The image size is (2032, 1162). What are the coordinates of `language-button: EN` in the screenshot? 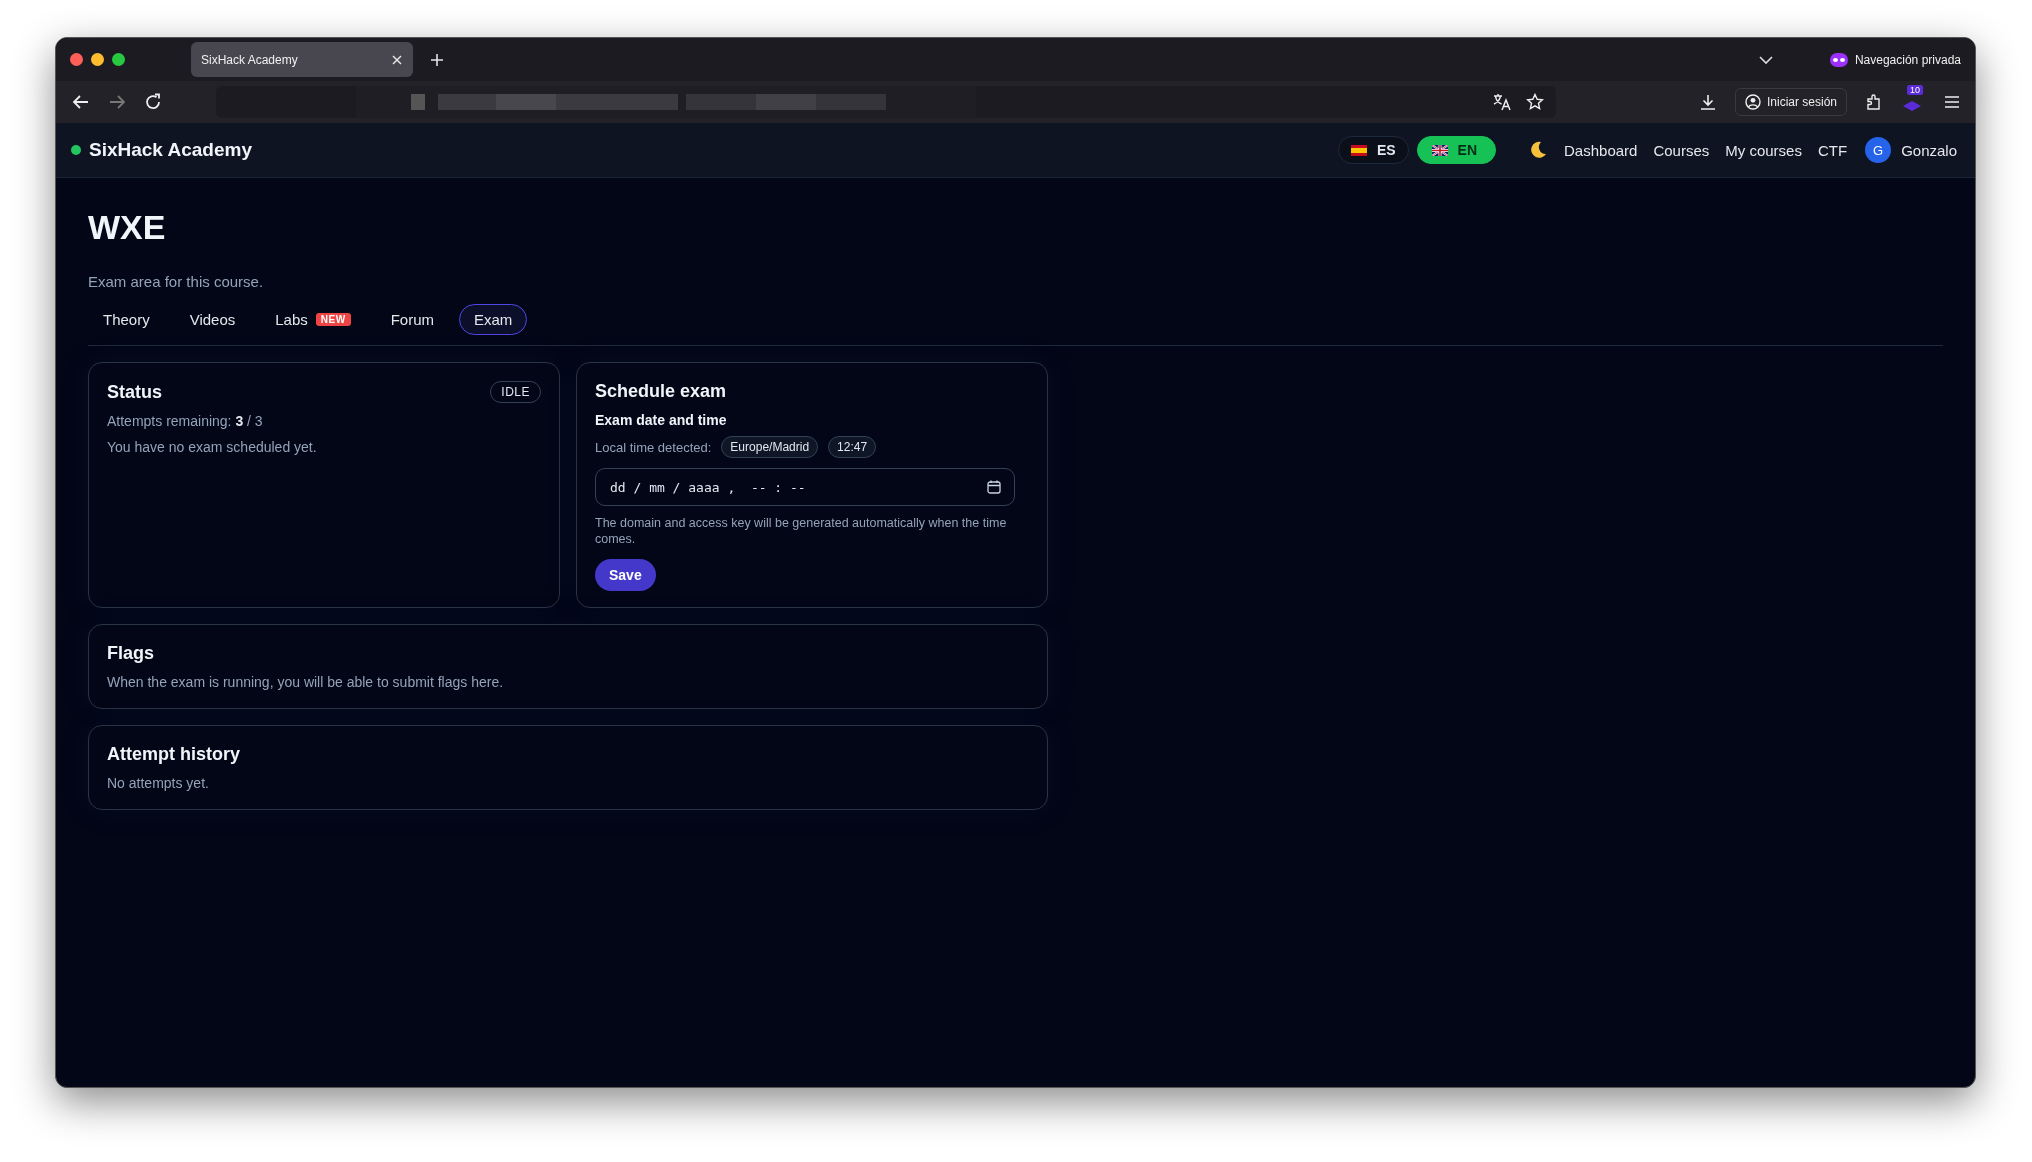 It's located at (1456, 150).